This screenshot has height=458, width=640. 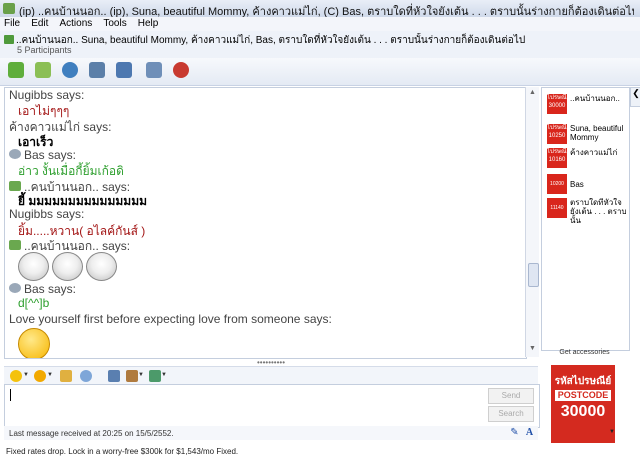 I want to click on participant-name: ค้างคาวแม่ไก่, so click(x=594, y=152).